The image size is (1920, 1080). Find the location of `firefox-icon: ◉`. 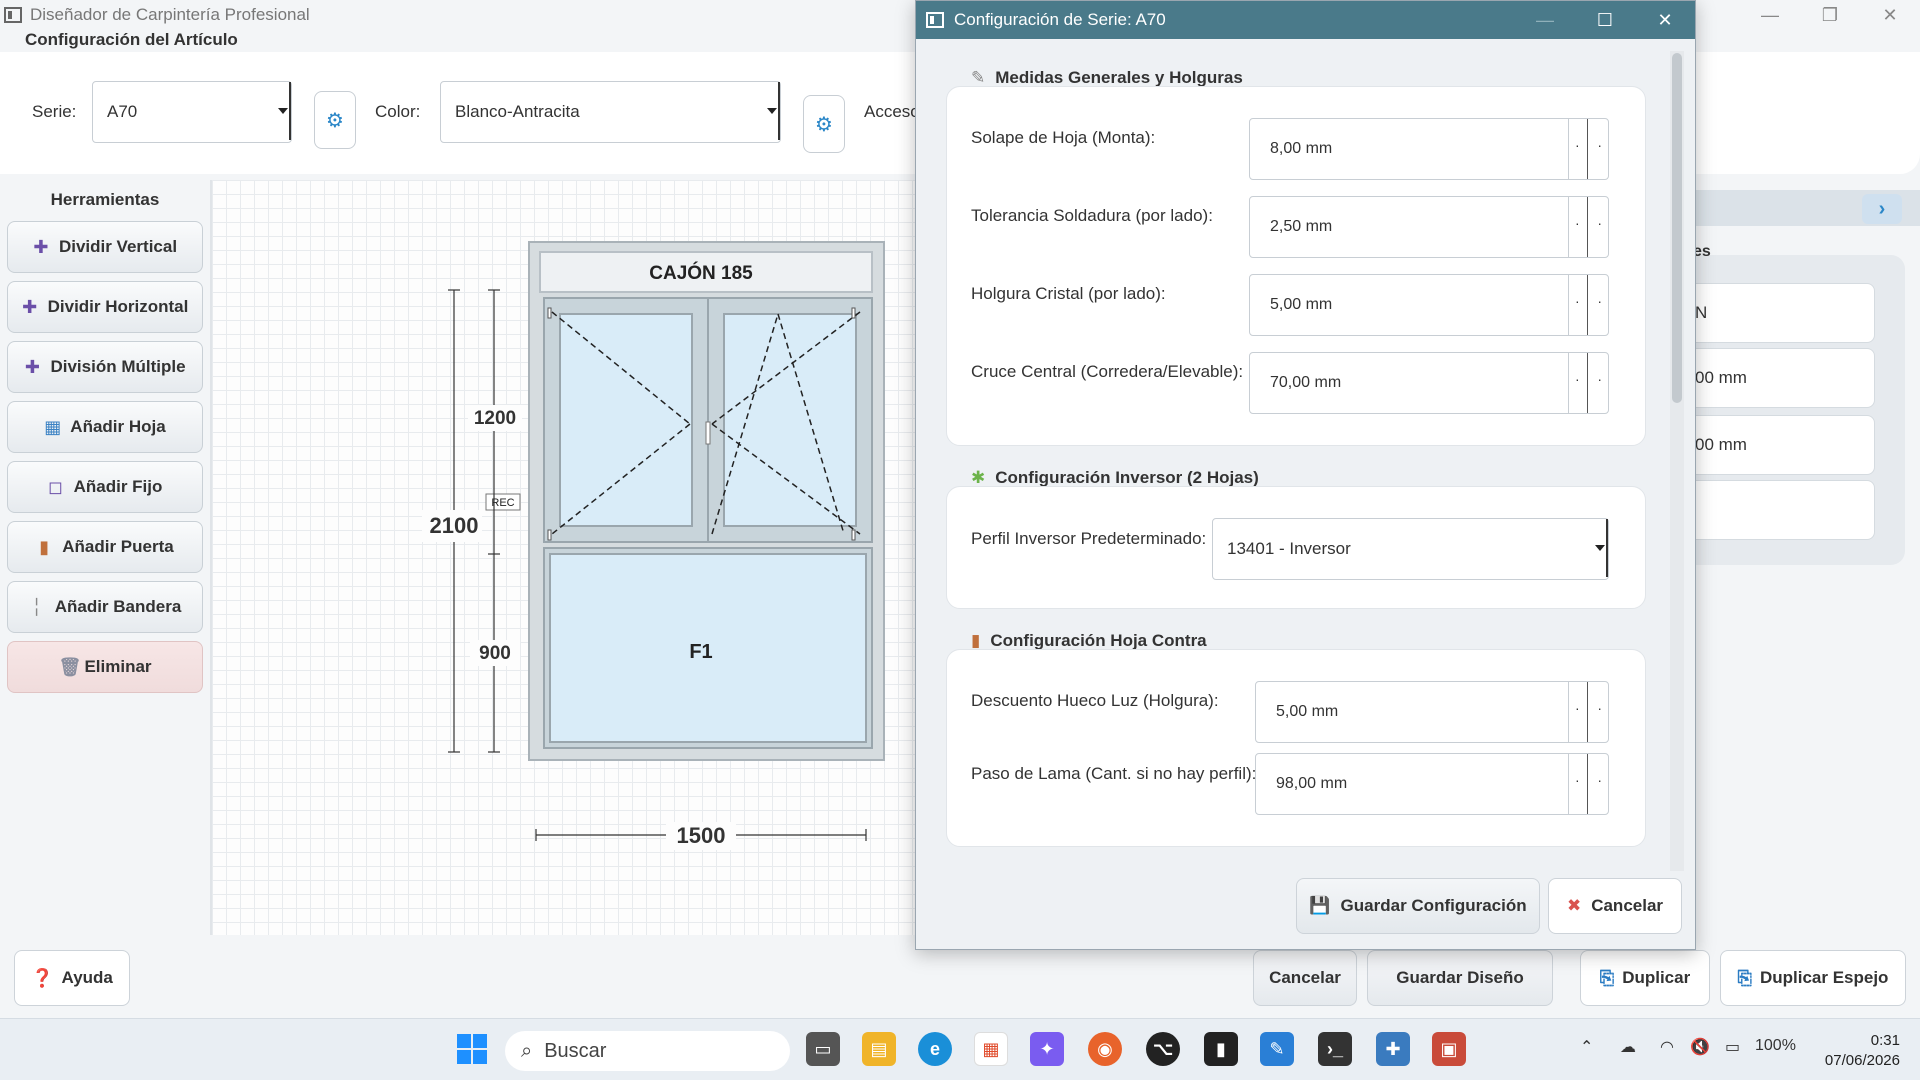

firefox-icon: ◉ is located at coordinates (1105, 1049).